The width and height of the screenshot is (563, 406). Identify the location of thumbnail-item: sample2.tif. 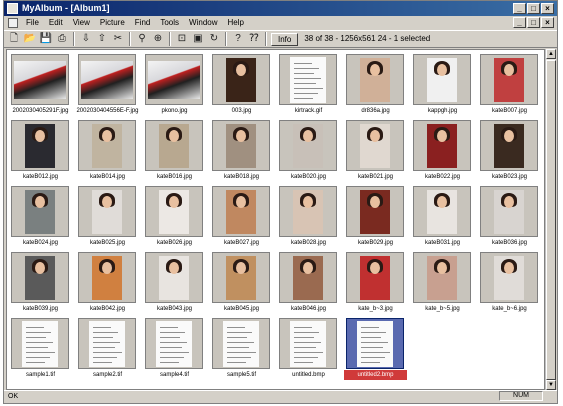
(107, 348).